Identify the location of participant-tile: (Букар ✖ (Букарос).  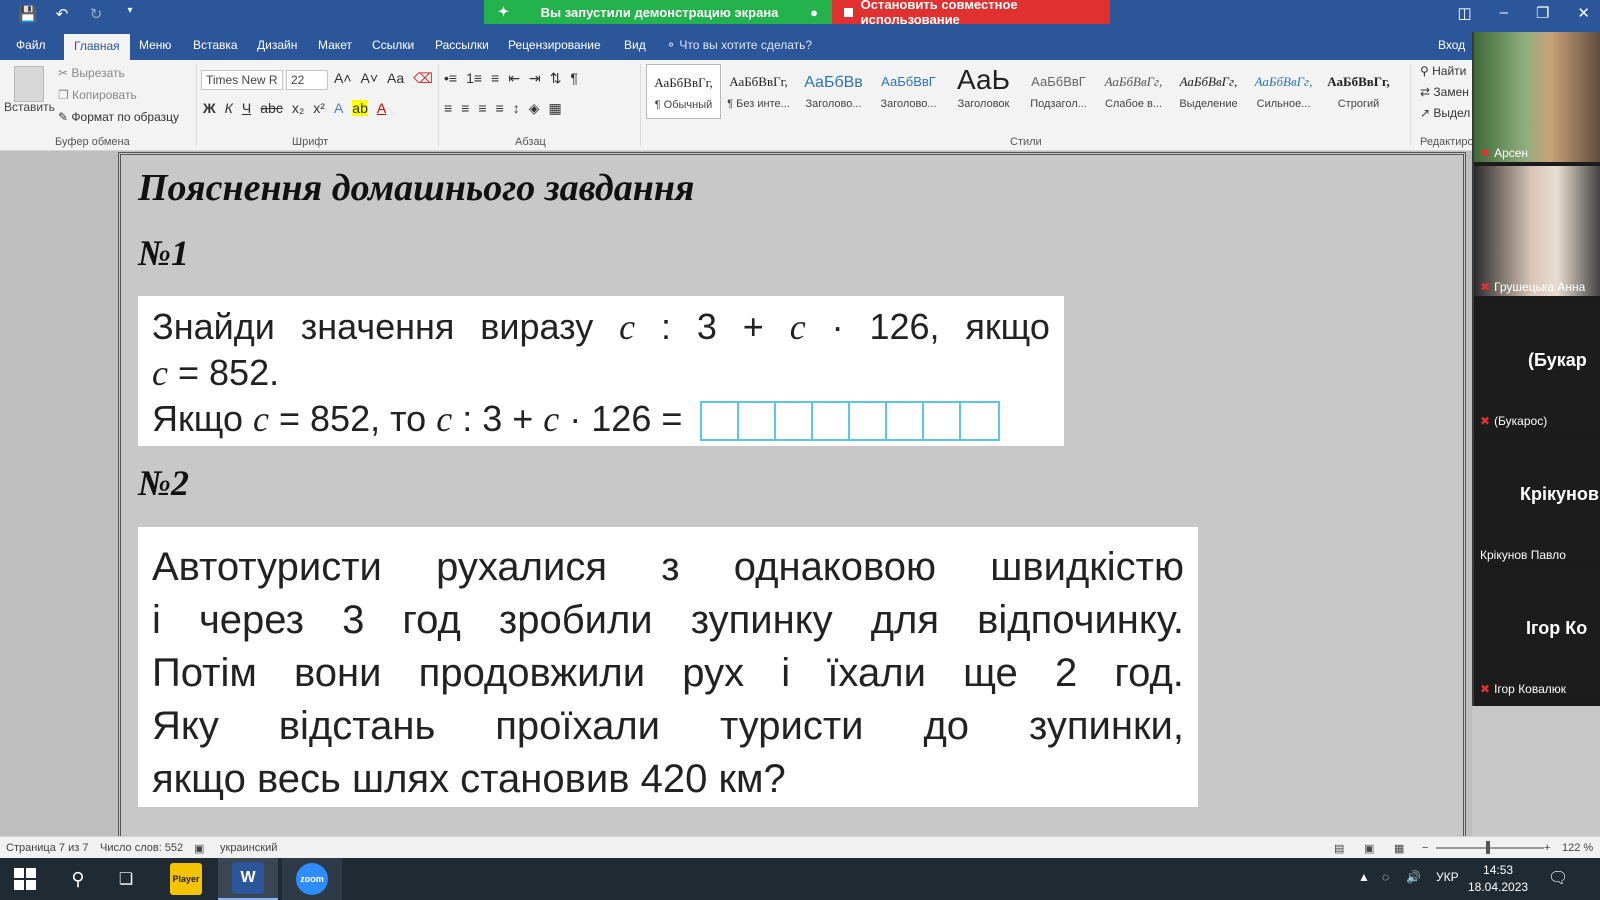
(1537, 366).